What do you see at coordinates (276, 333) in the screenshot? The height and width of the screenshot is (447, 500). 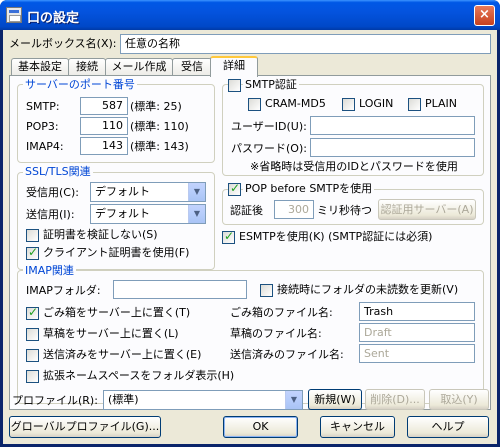 I see `drafts-name-label: 草稿のファイル名:` at bounding box center [276, 333].